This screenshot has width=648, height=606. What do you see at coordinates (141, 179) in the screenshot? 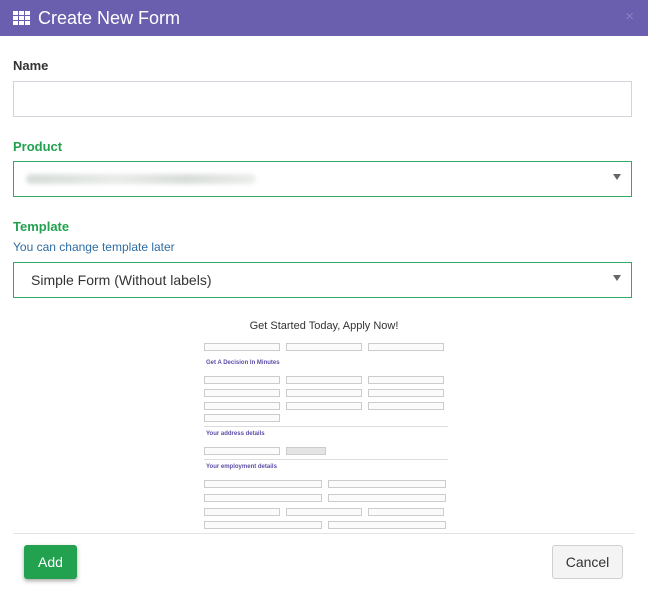
I see `product-value-redacted` at bounding box center [141, 179].